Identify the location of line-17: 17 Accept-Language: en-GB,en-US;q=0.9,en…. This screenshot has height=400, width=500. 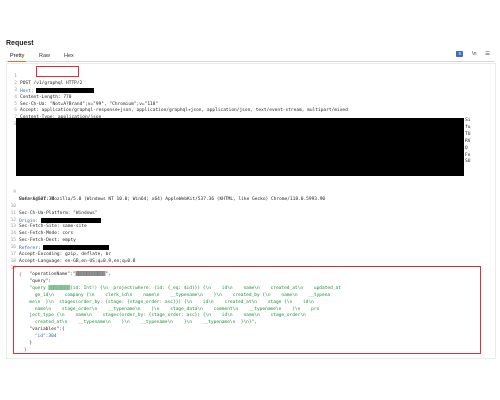
(73, 258).